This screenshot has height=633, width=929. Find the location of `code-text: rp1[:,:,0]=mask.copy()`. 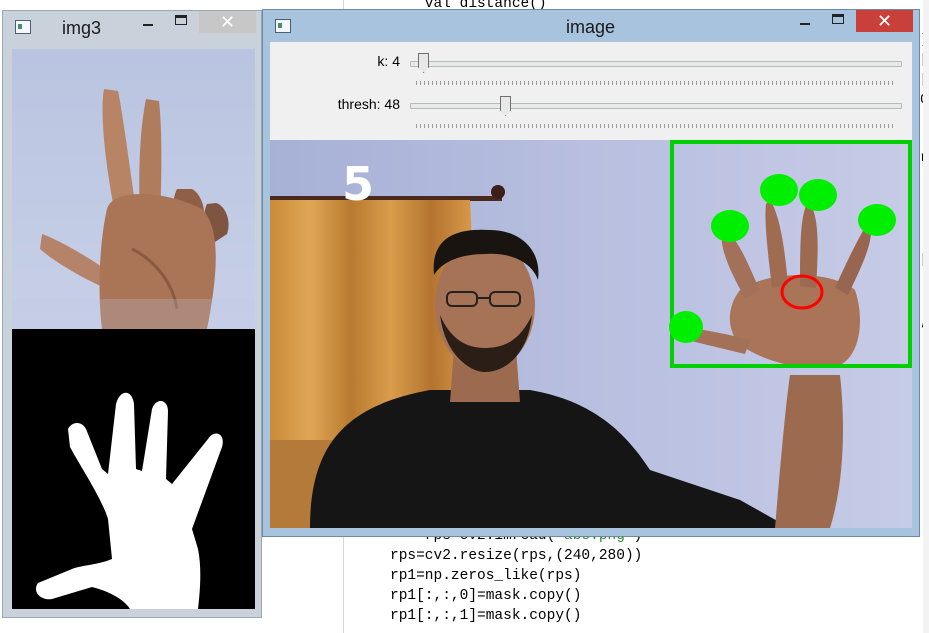

code-text: rp1[:,:,0]=mask.copy() is located at coordinates (486, 596).